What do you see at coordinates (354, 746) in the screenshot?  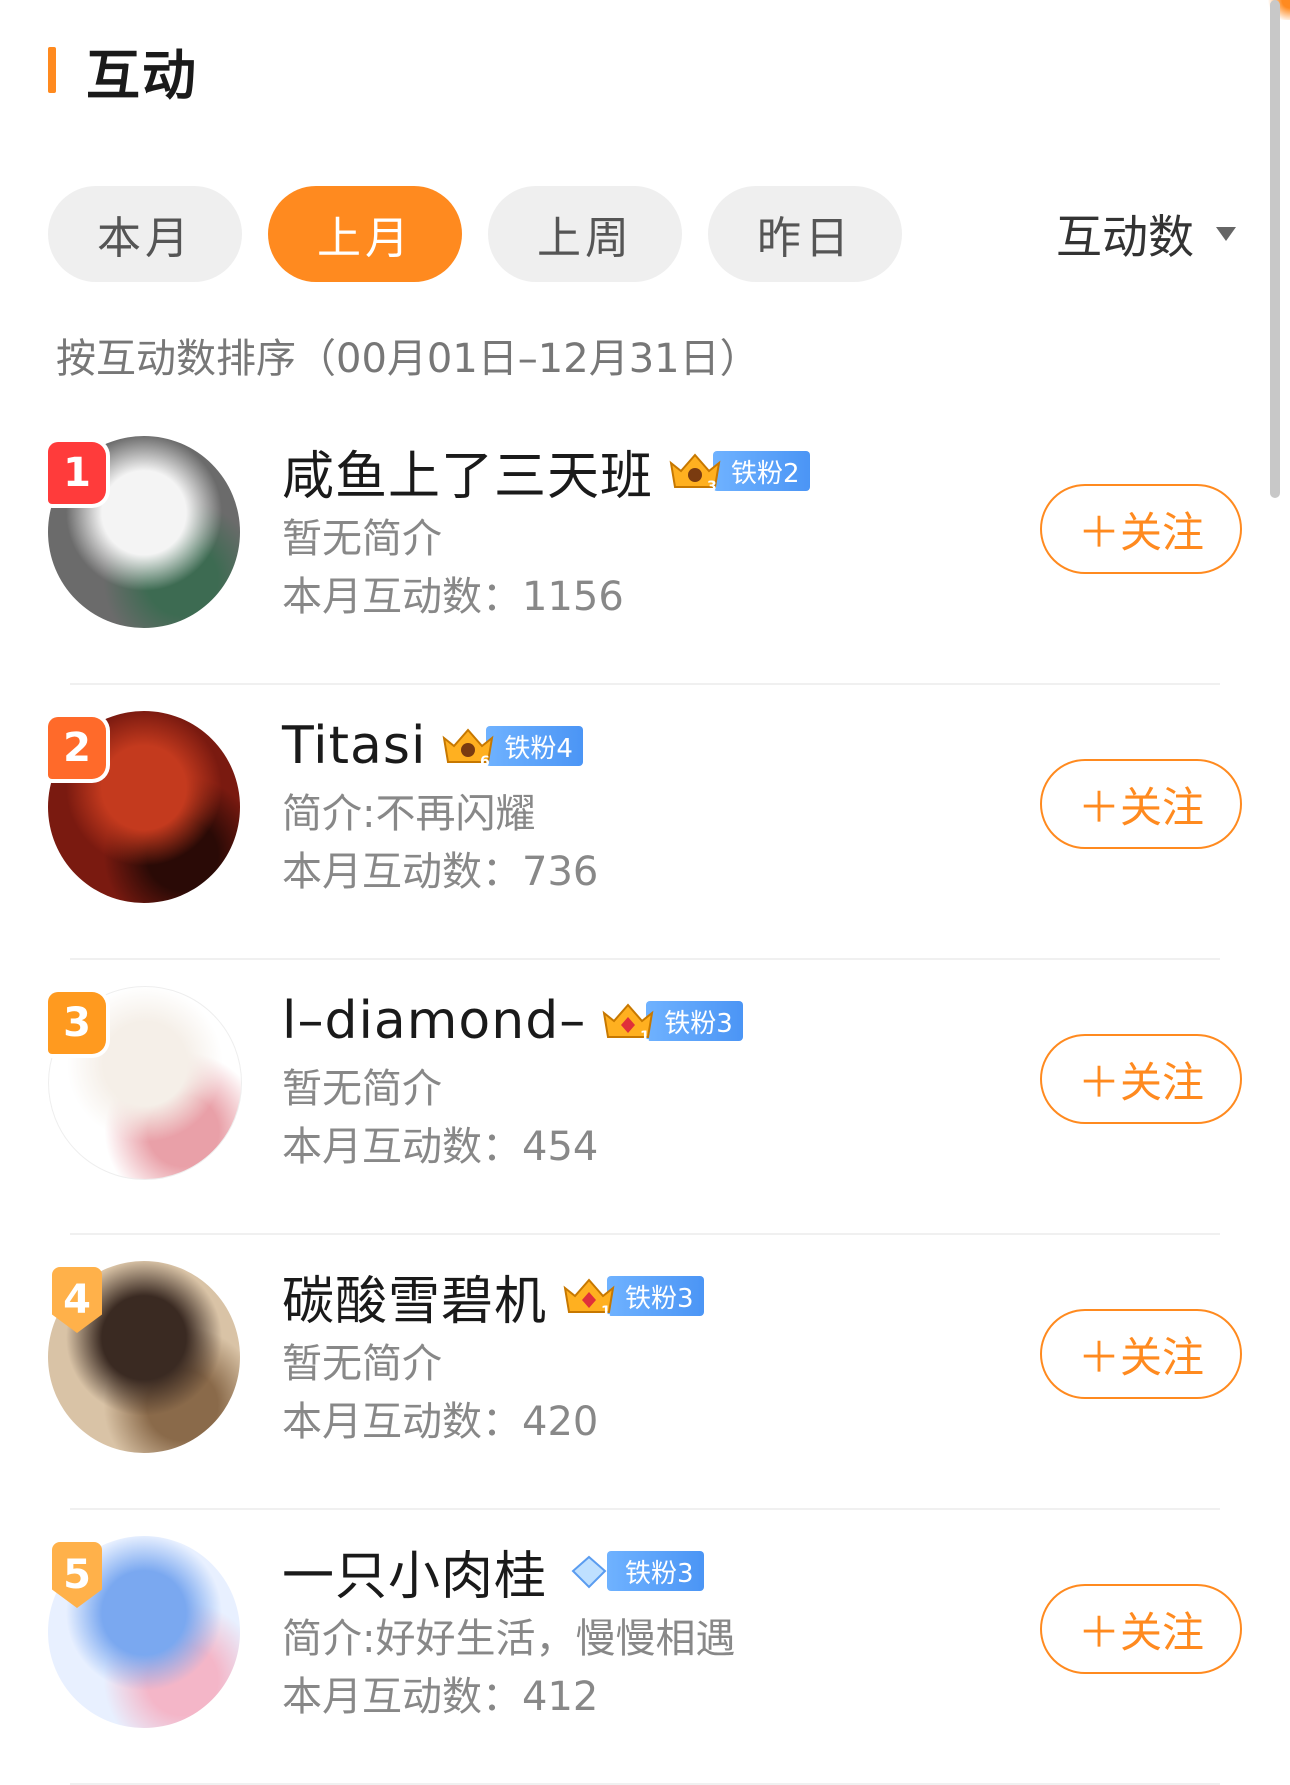 I see `username: Titasi` at bounding box center [354, 746].